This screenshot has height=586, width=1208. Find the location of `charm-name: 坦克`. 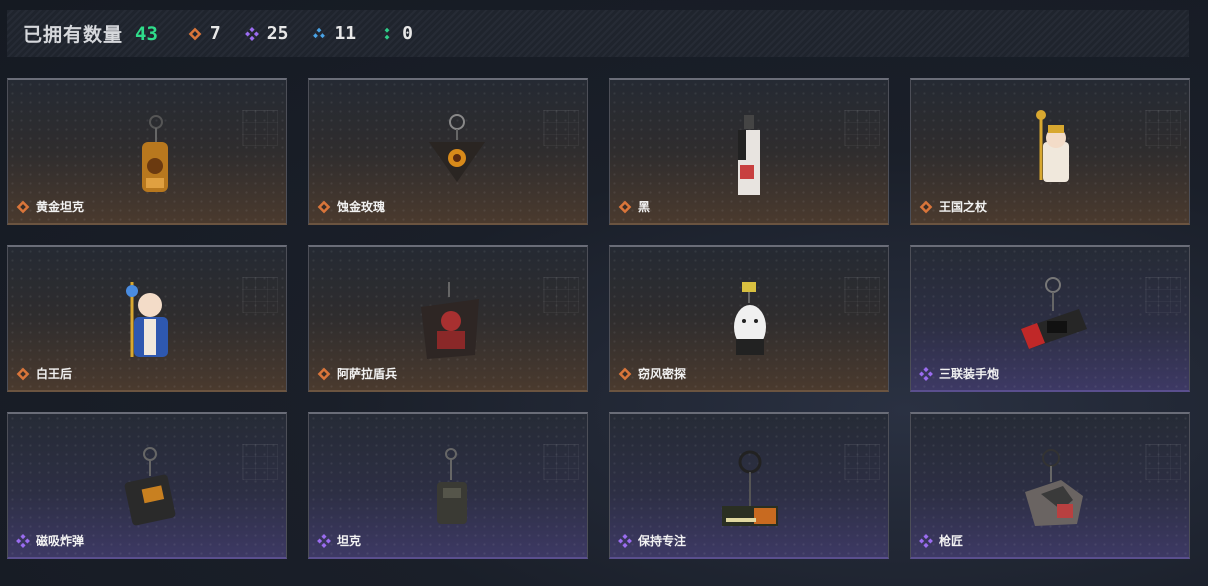

charm-name: 坦克 is located at coordinates (349, 541).